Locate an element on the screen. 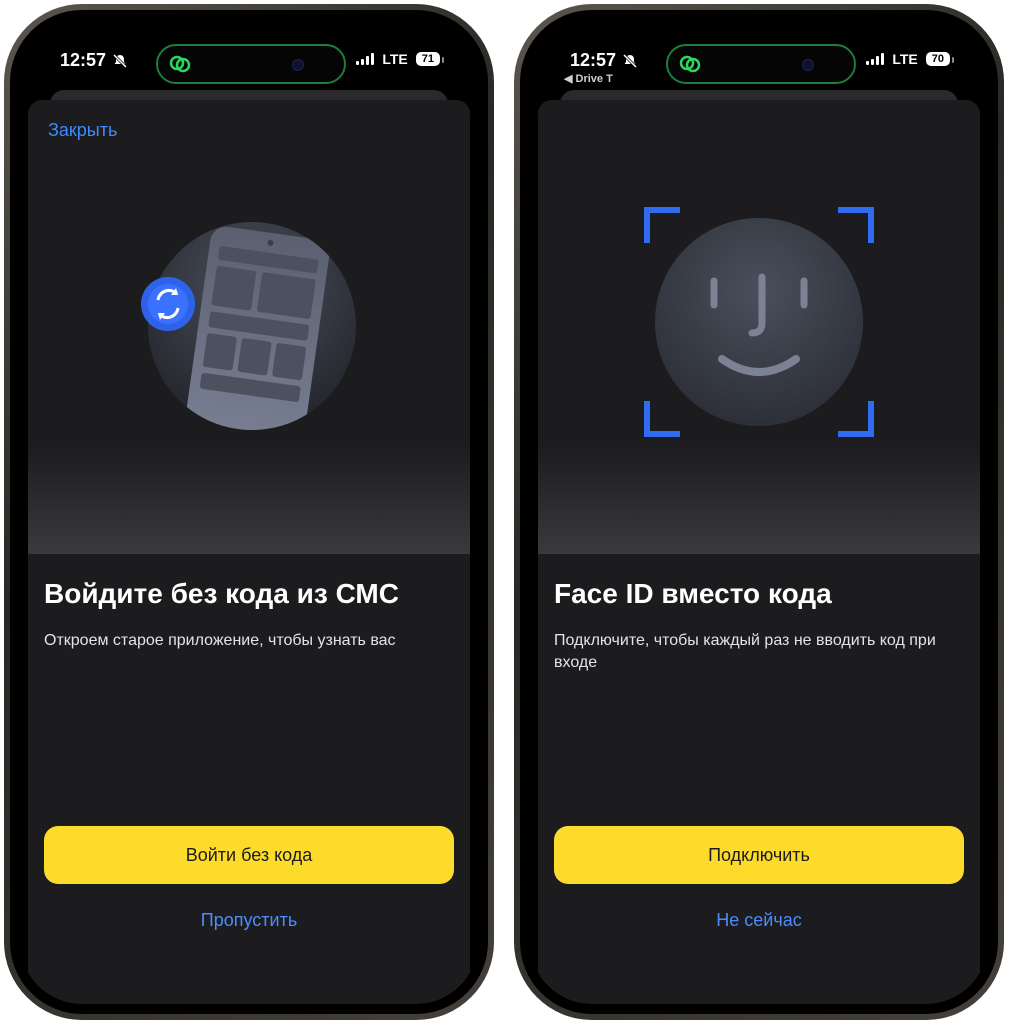 This screenshot has width=1012, height=1024. status-indicators: LTE 70 is located at coordinates (910, 59).